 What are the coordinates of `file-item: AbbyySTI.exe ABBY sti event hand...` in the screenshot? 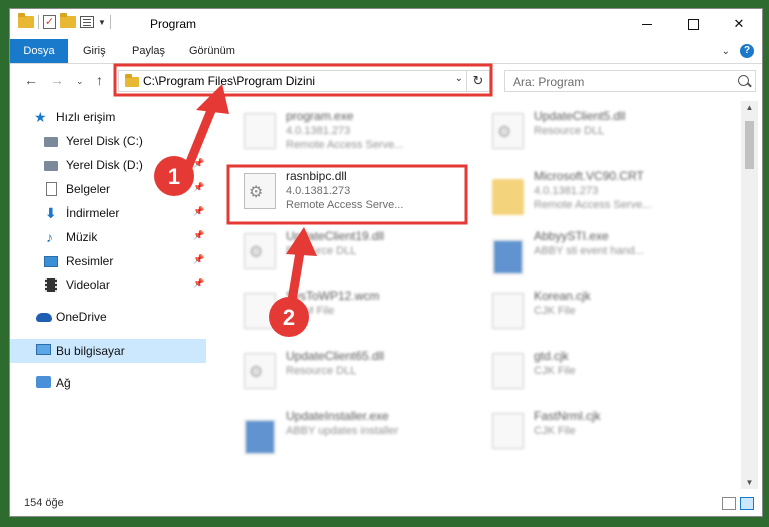 It's located at (596, 251).